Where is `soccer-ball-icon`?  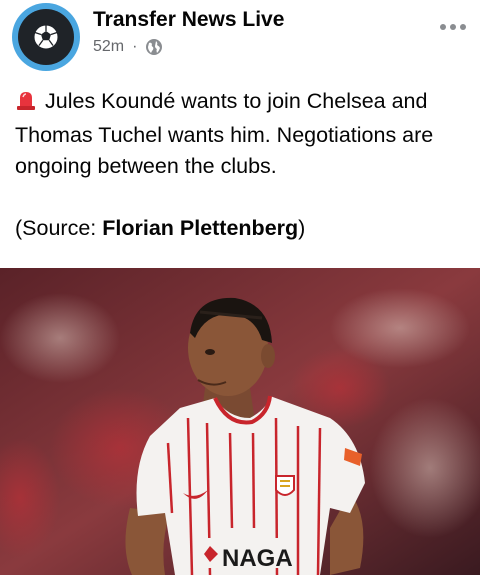 soccer-ball-icon is located at coordinates (46, 37).